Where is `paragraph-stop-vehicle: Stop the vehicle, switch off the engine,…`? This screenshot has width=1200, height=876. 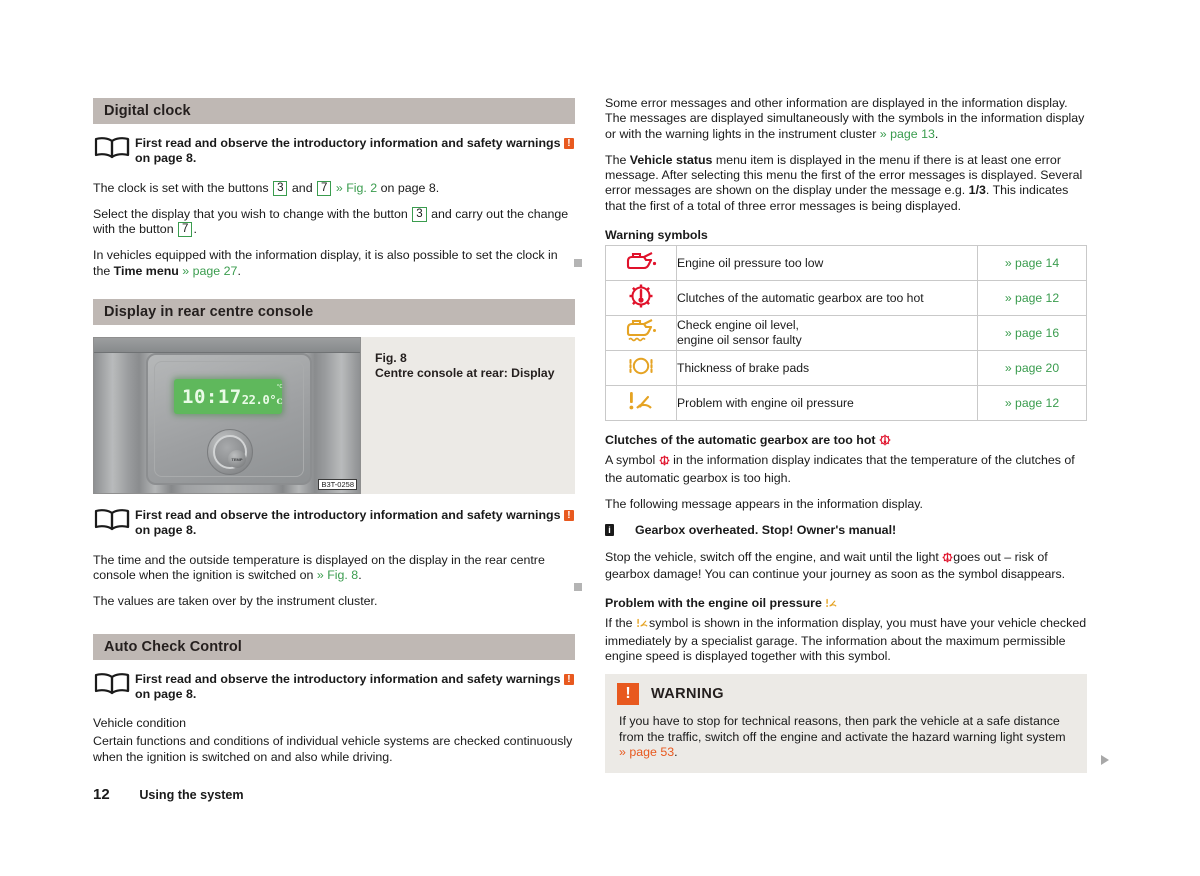 paragraph-stop-vehicle: Stop the vehicle, switch off the engine,… is located at coordinates (846, 566).